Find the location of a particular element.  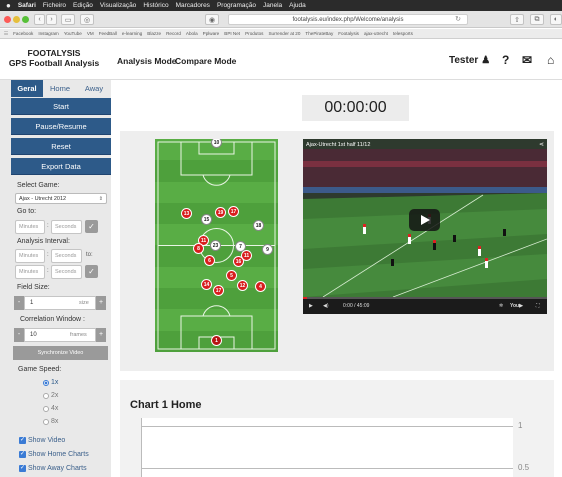

youtube-icon: You▶ is located at coordinates (516, 306).